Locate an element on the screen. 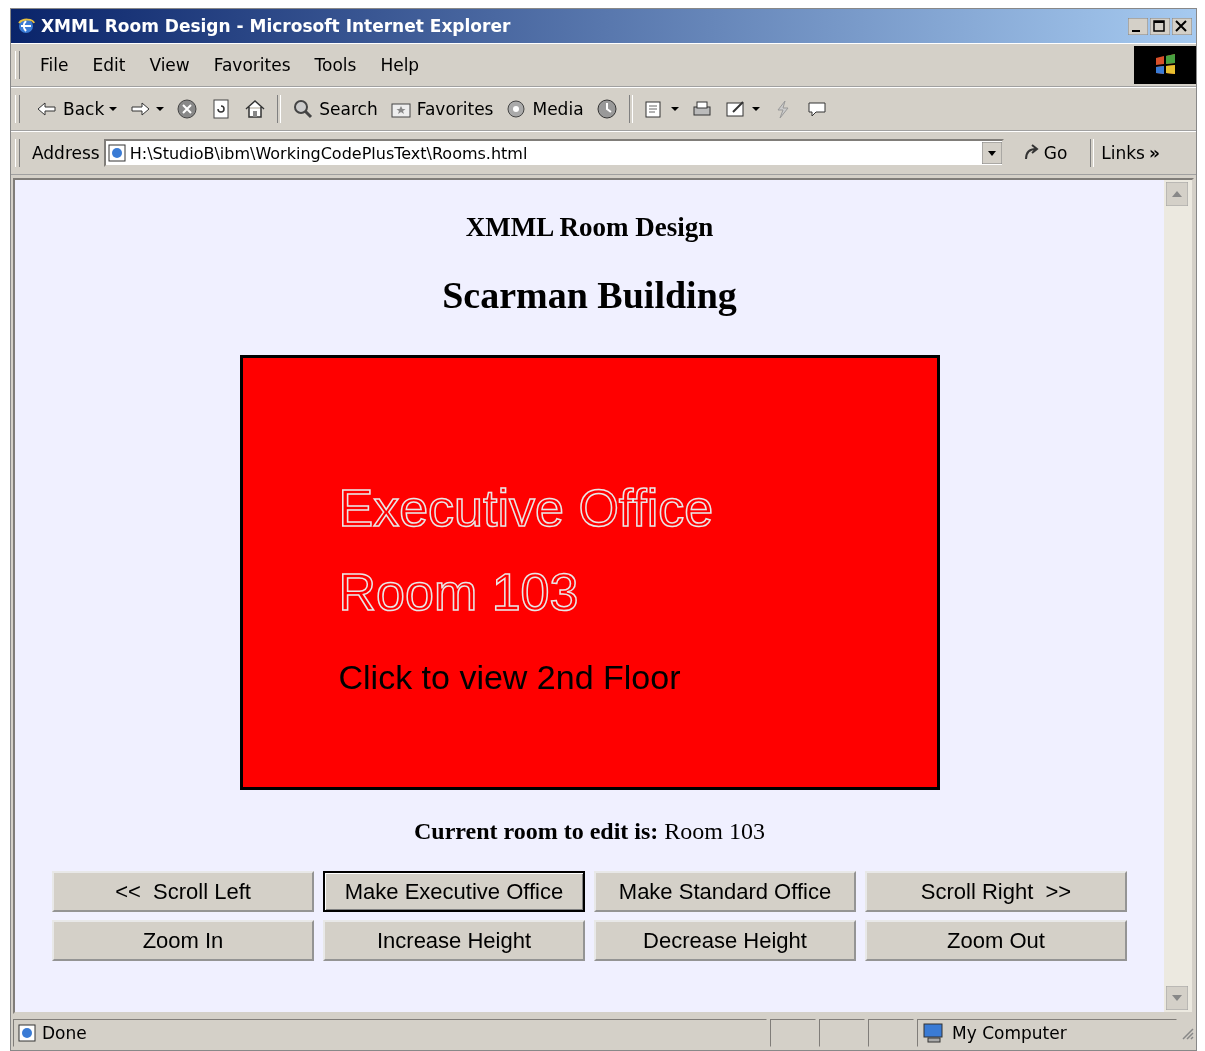 This screenshot has width=1205, height=1051. minimize-button is located at coordinates (1138, 26).